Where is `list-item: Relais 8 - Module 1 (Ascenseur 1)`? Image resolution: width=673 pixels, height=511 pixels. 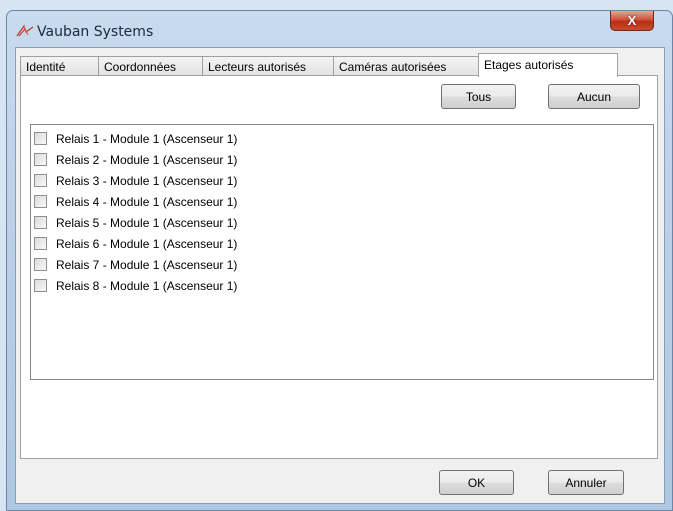
list-item: Relais 8 - Module 1 (Ascenseur 1) is located at coordinates (342, 285).